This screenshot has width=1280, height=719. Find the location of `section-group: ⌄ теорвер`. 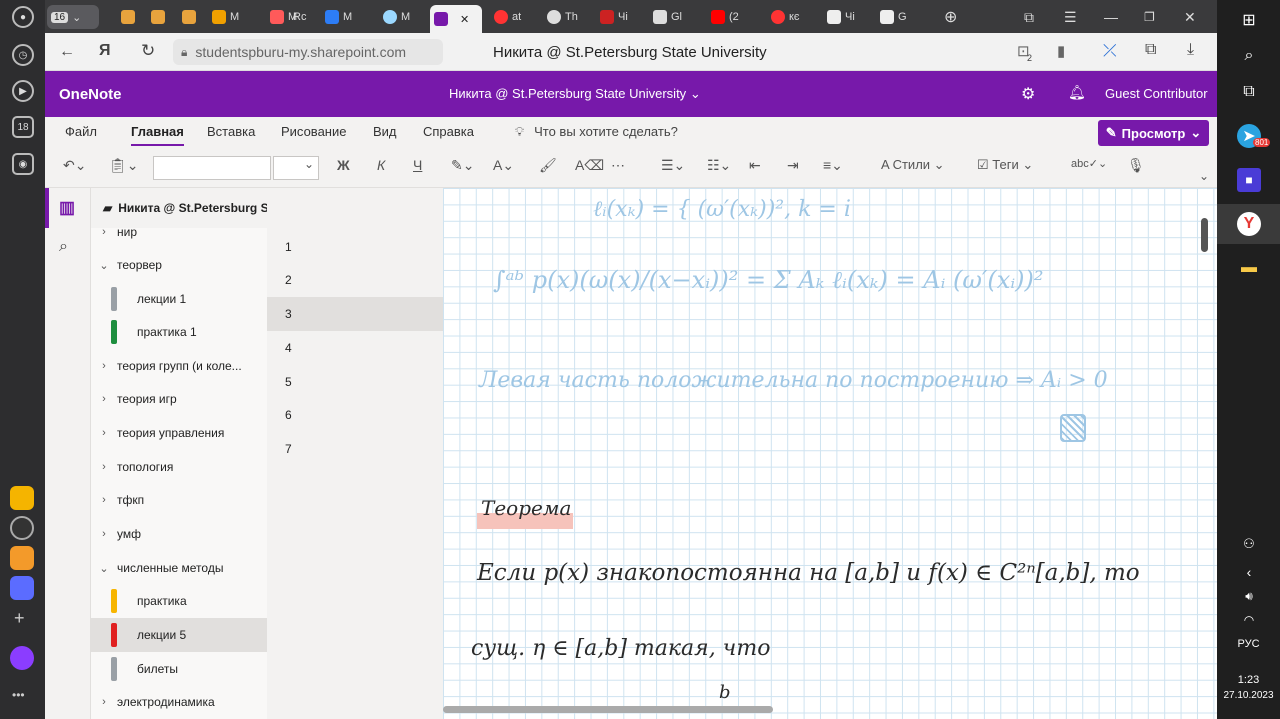

section-group: ⌄ теорвер is located at coordinates (179, 265).